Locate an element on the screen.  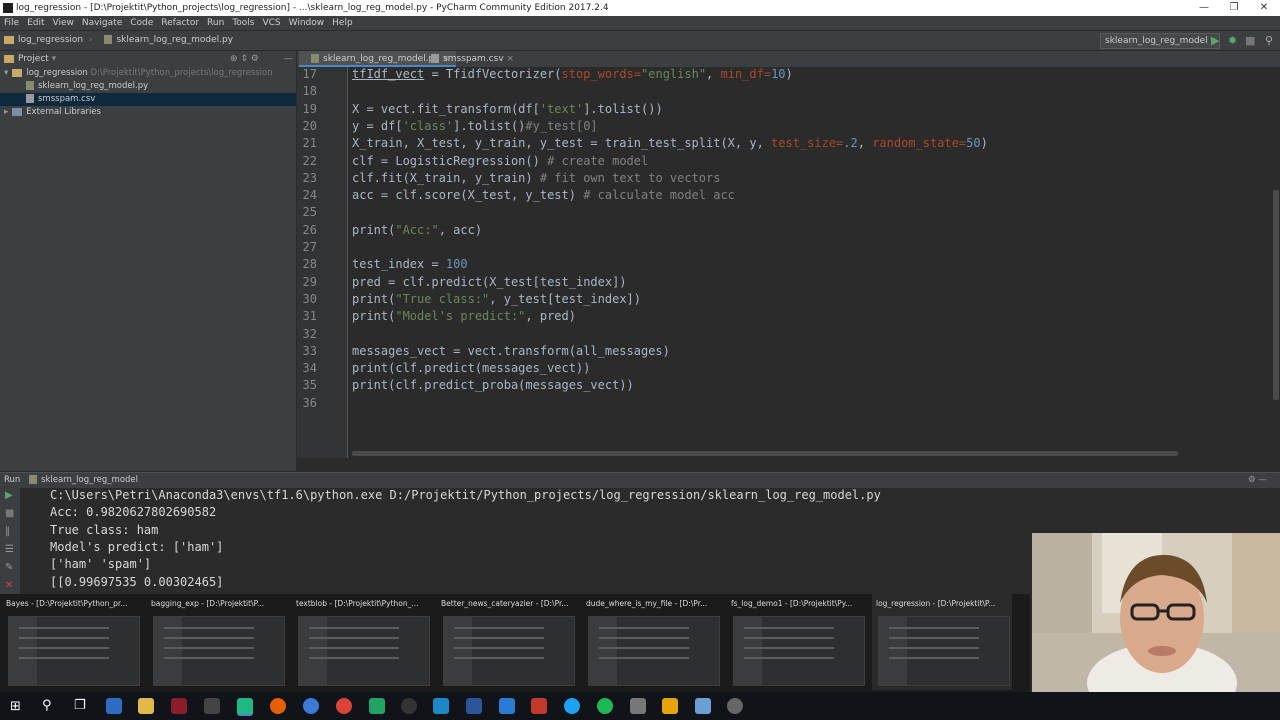
code-line-34: print(clf.predict(messages_vect)) is located at coordinates (471, 368).